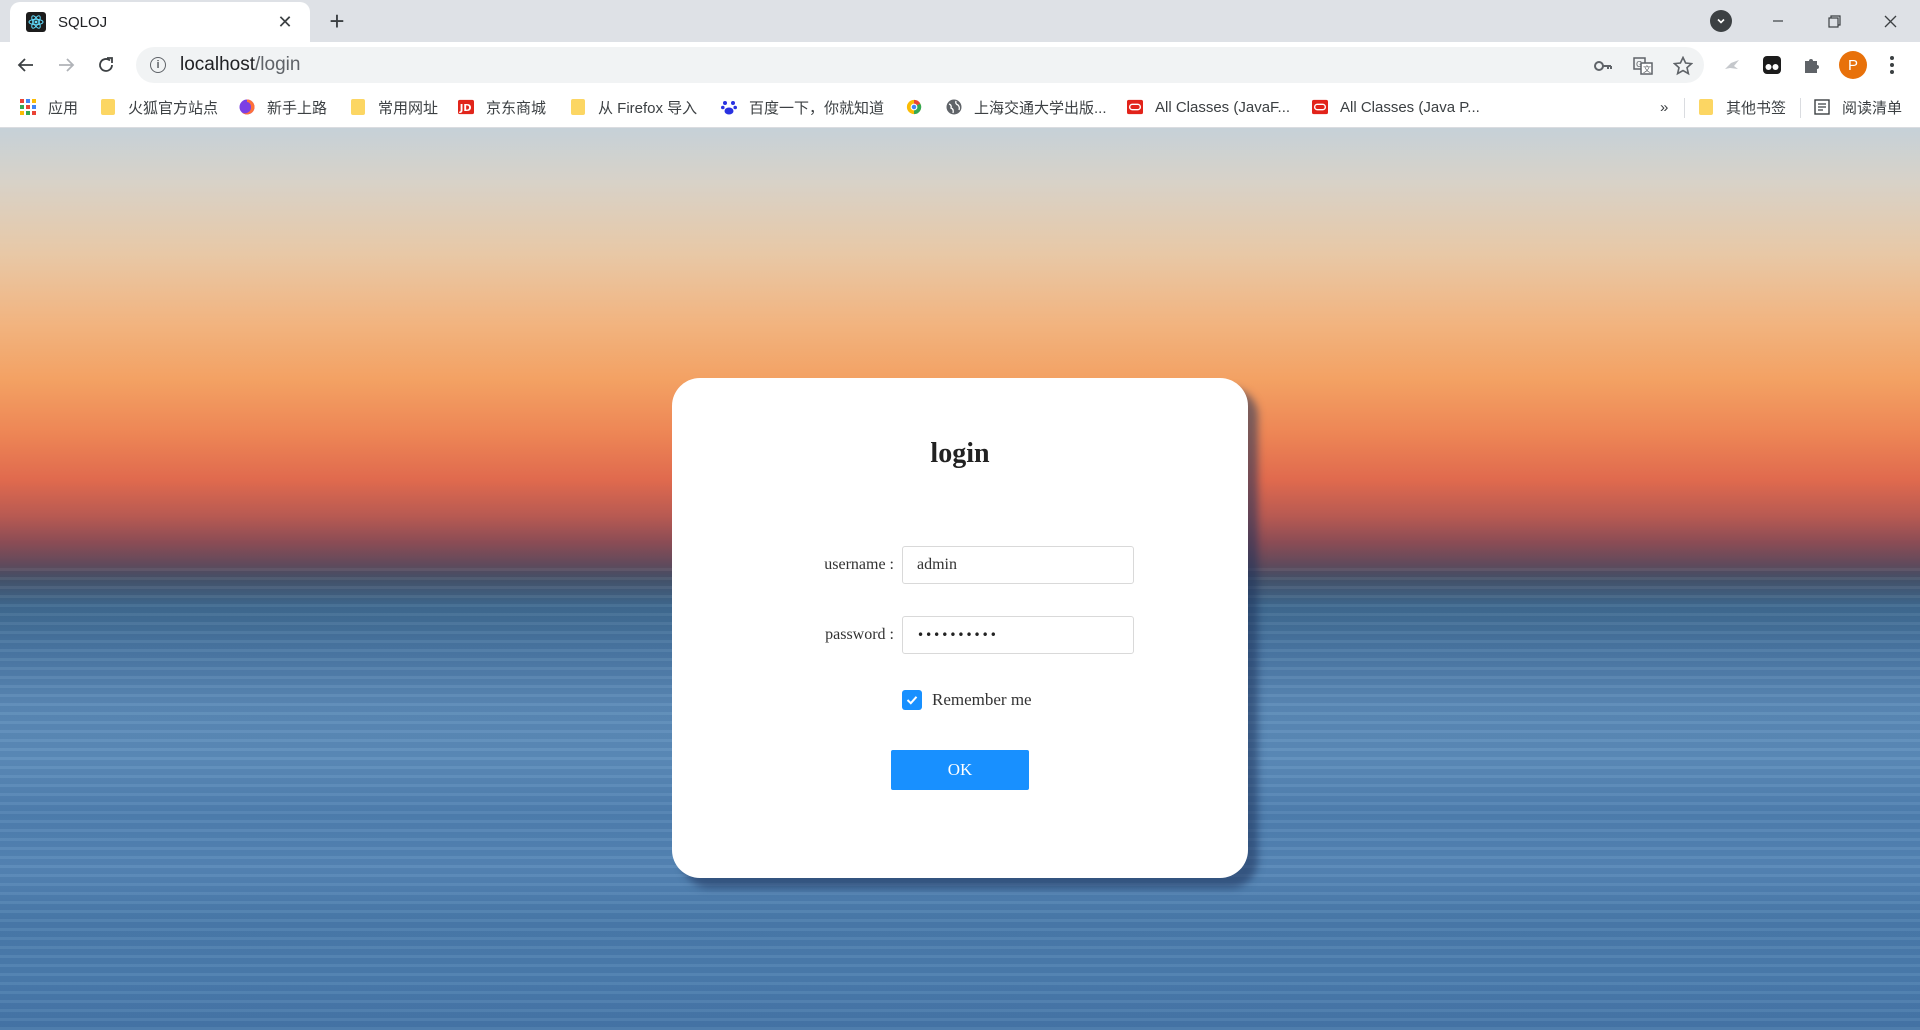 This screenshot has width=1920, height=1030. What do you see at coordinates (1853, 65) in the screenshot?
I see `profile-avatar: P` at bounding box center [1853, 65].